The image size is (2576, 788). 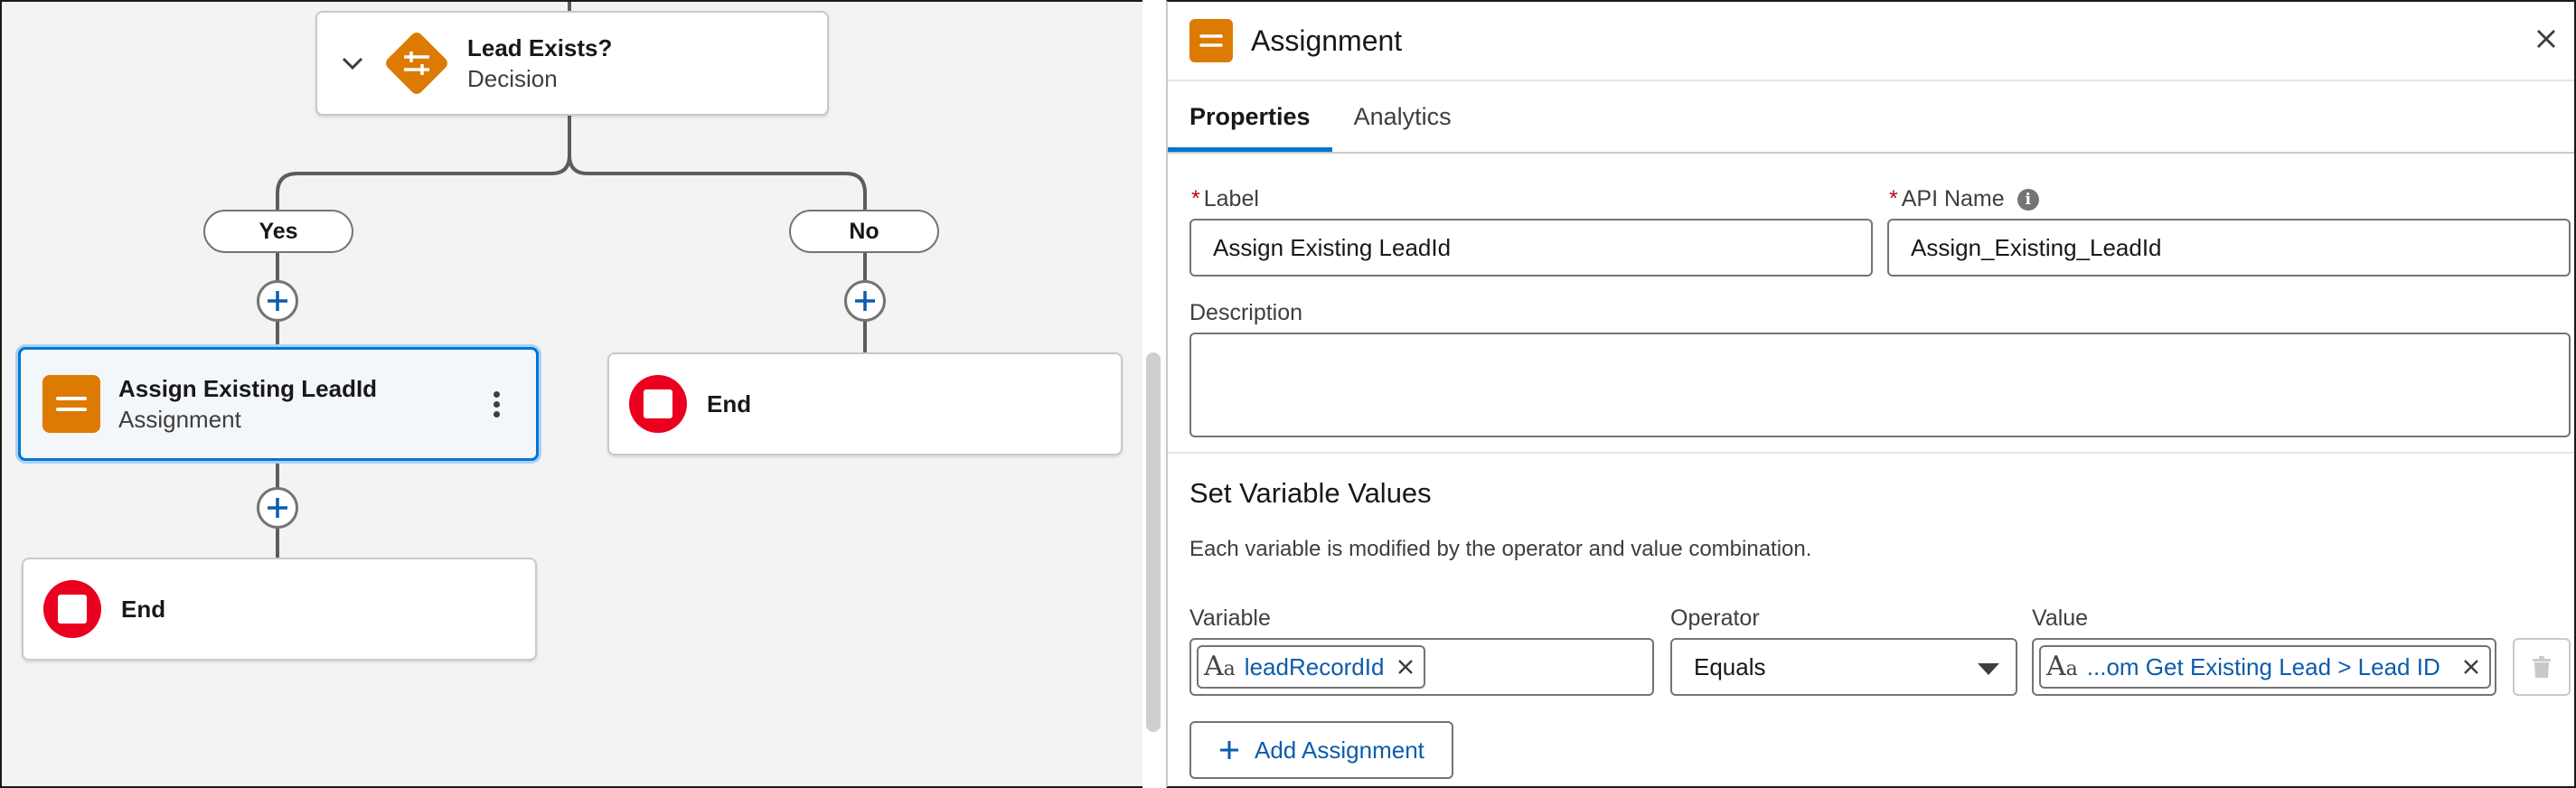 I want to click on assignment-node-type: Assignment, so click(x=180, y=419).